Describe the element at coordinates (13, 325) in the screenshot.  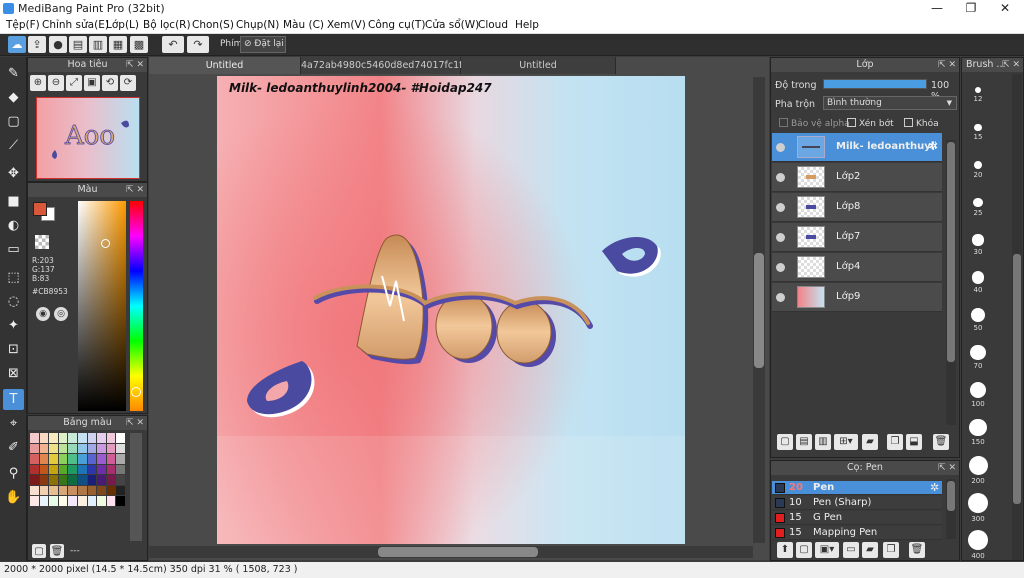
I see `magic-wand-tool-icon: ✦` at that location.